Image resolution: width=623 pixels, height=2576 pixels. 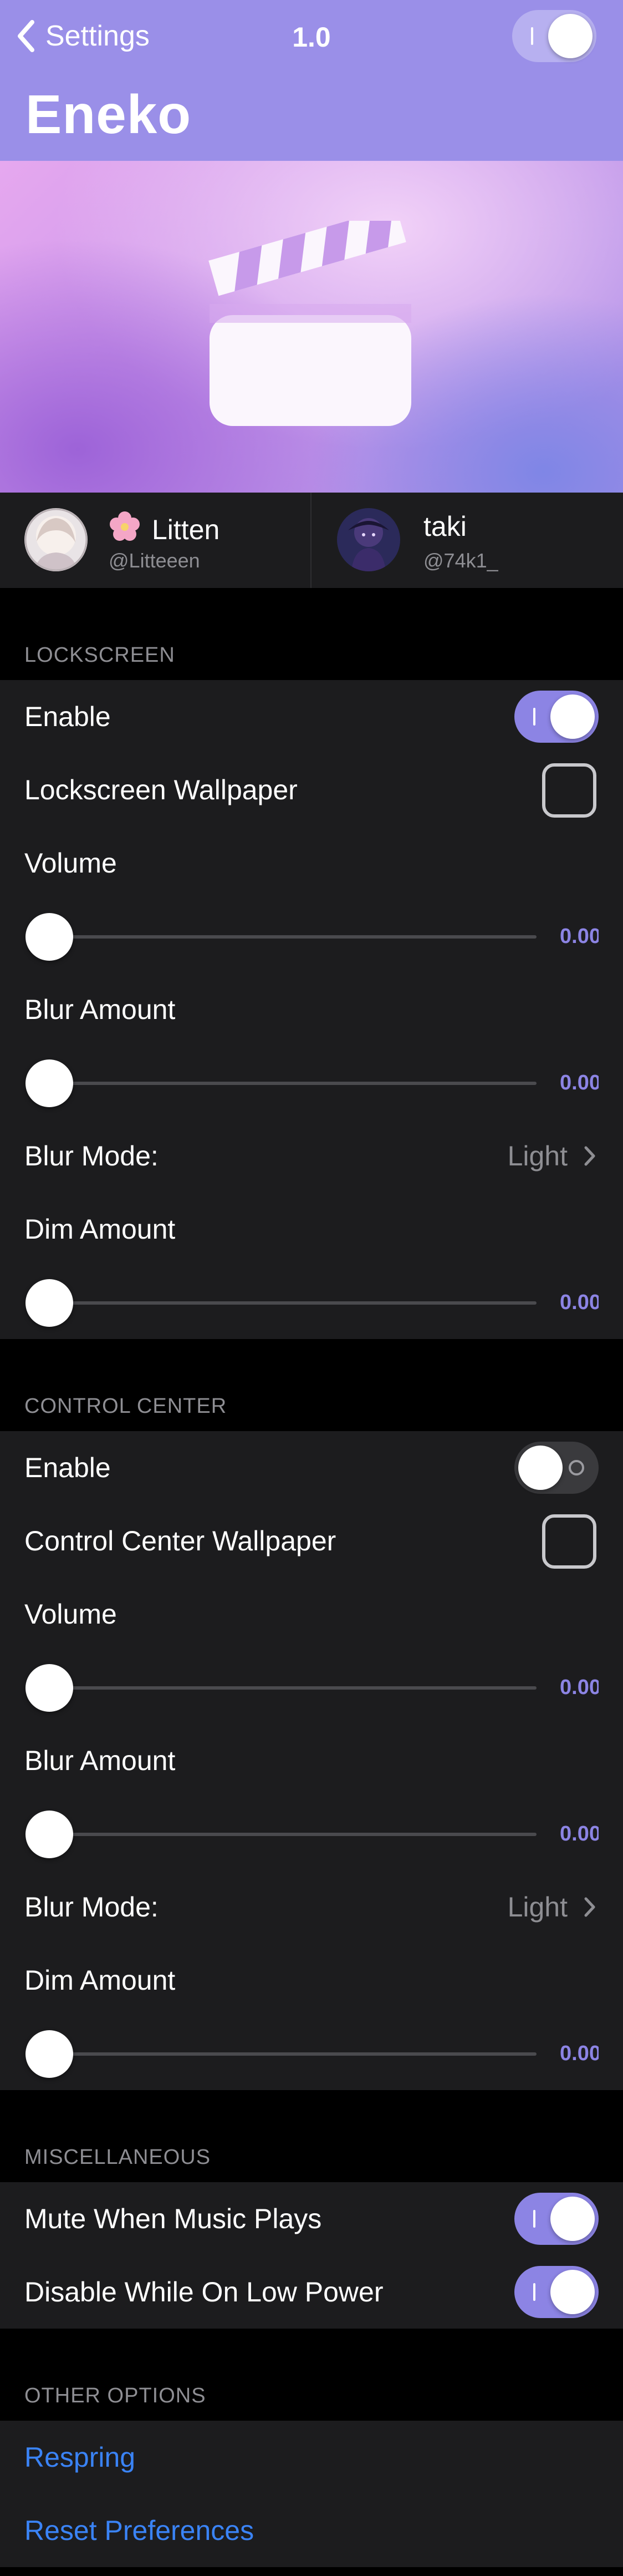 I want to click on control-center-enable-toggle, so click(x=556, y=1468).